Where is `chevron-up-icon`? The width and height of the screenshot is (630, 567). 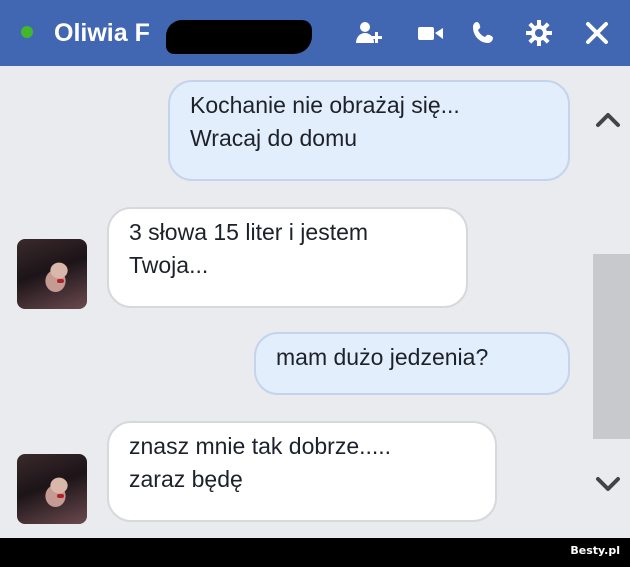 chevron-up-icon is located at coordinates (608, 119).